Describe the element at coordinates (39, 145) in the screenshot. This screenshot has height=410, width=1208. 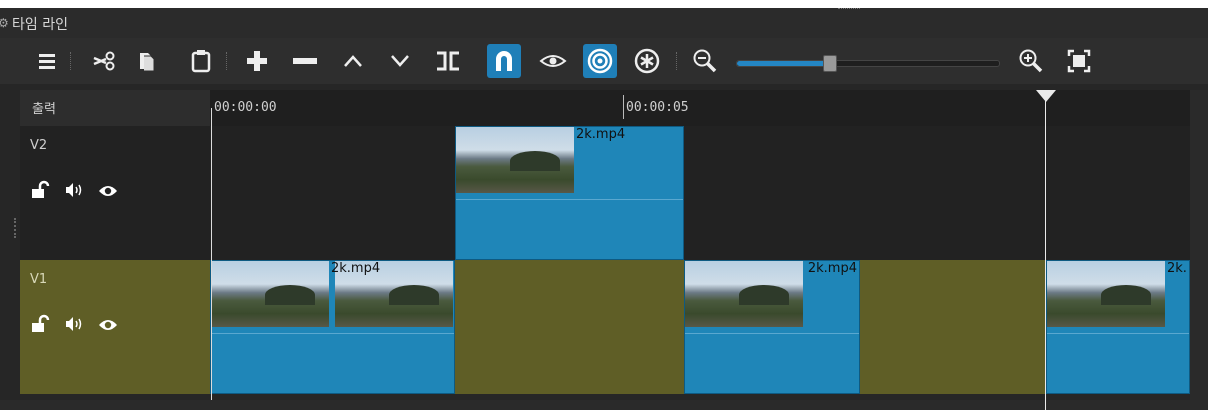
I see `track-name: V2` at that location.